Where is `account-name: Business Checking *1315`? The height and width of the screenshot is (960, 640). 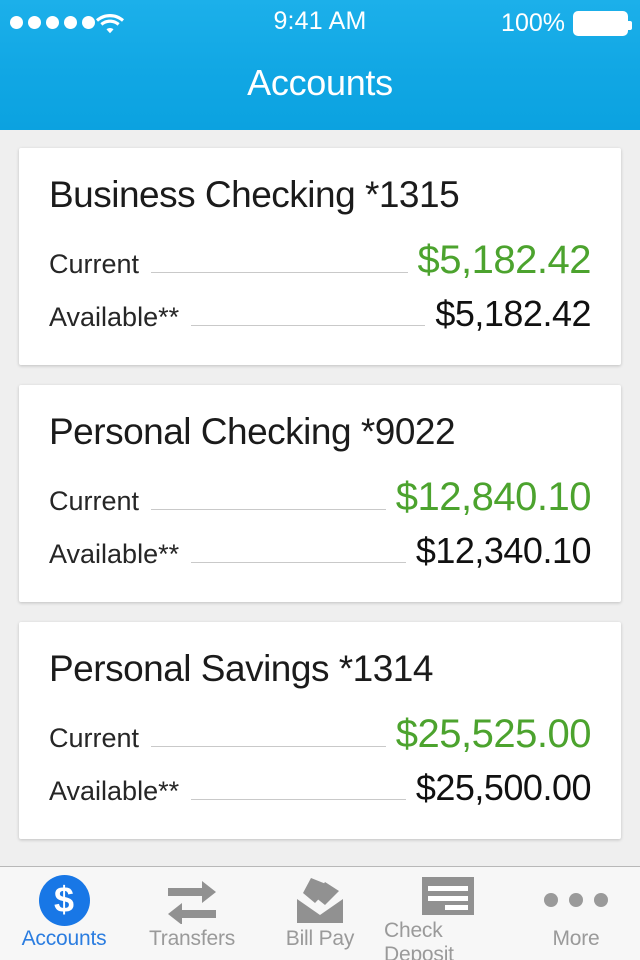
account-name: Business Checking *1315 is located at coordinates (254, 194).